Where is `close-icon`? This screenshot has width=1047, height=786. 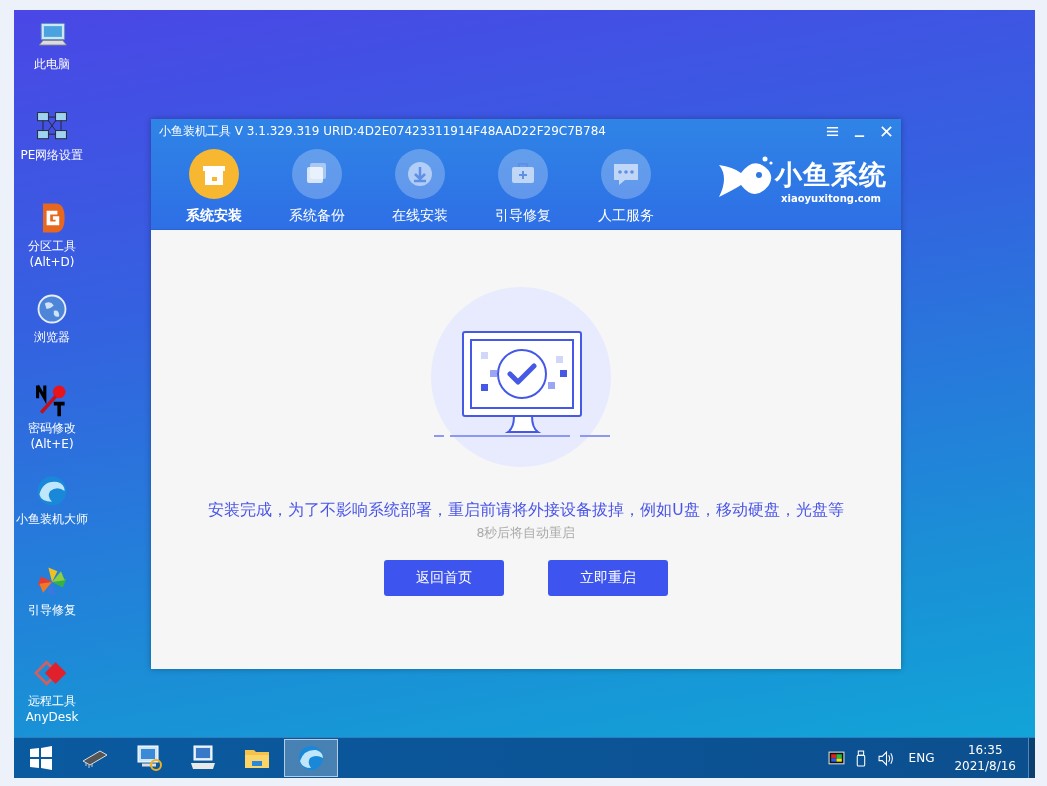
close-icon is located at coordinates (886, 131).